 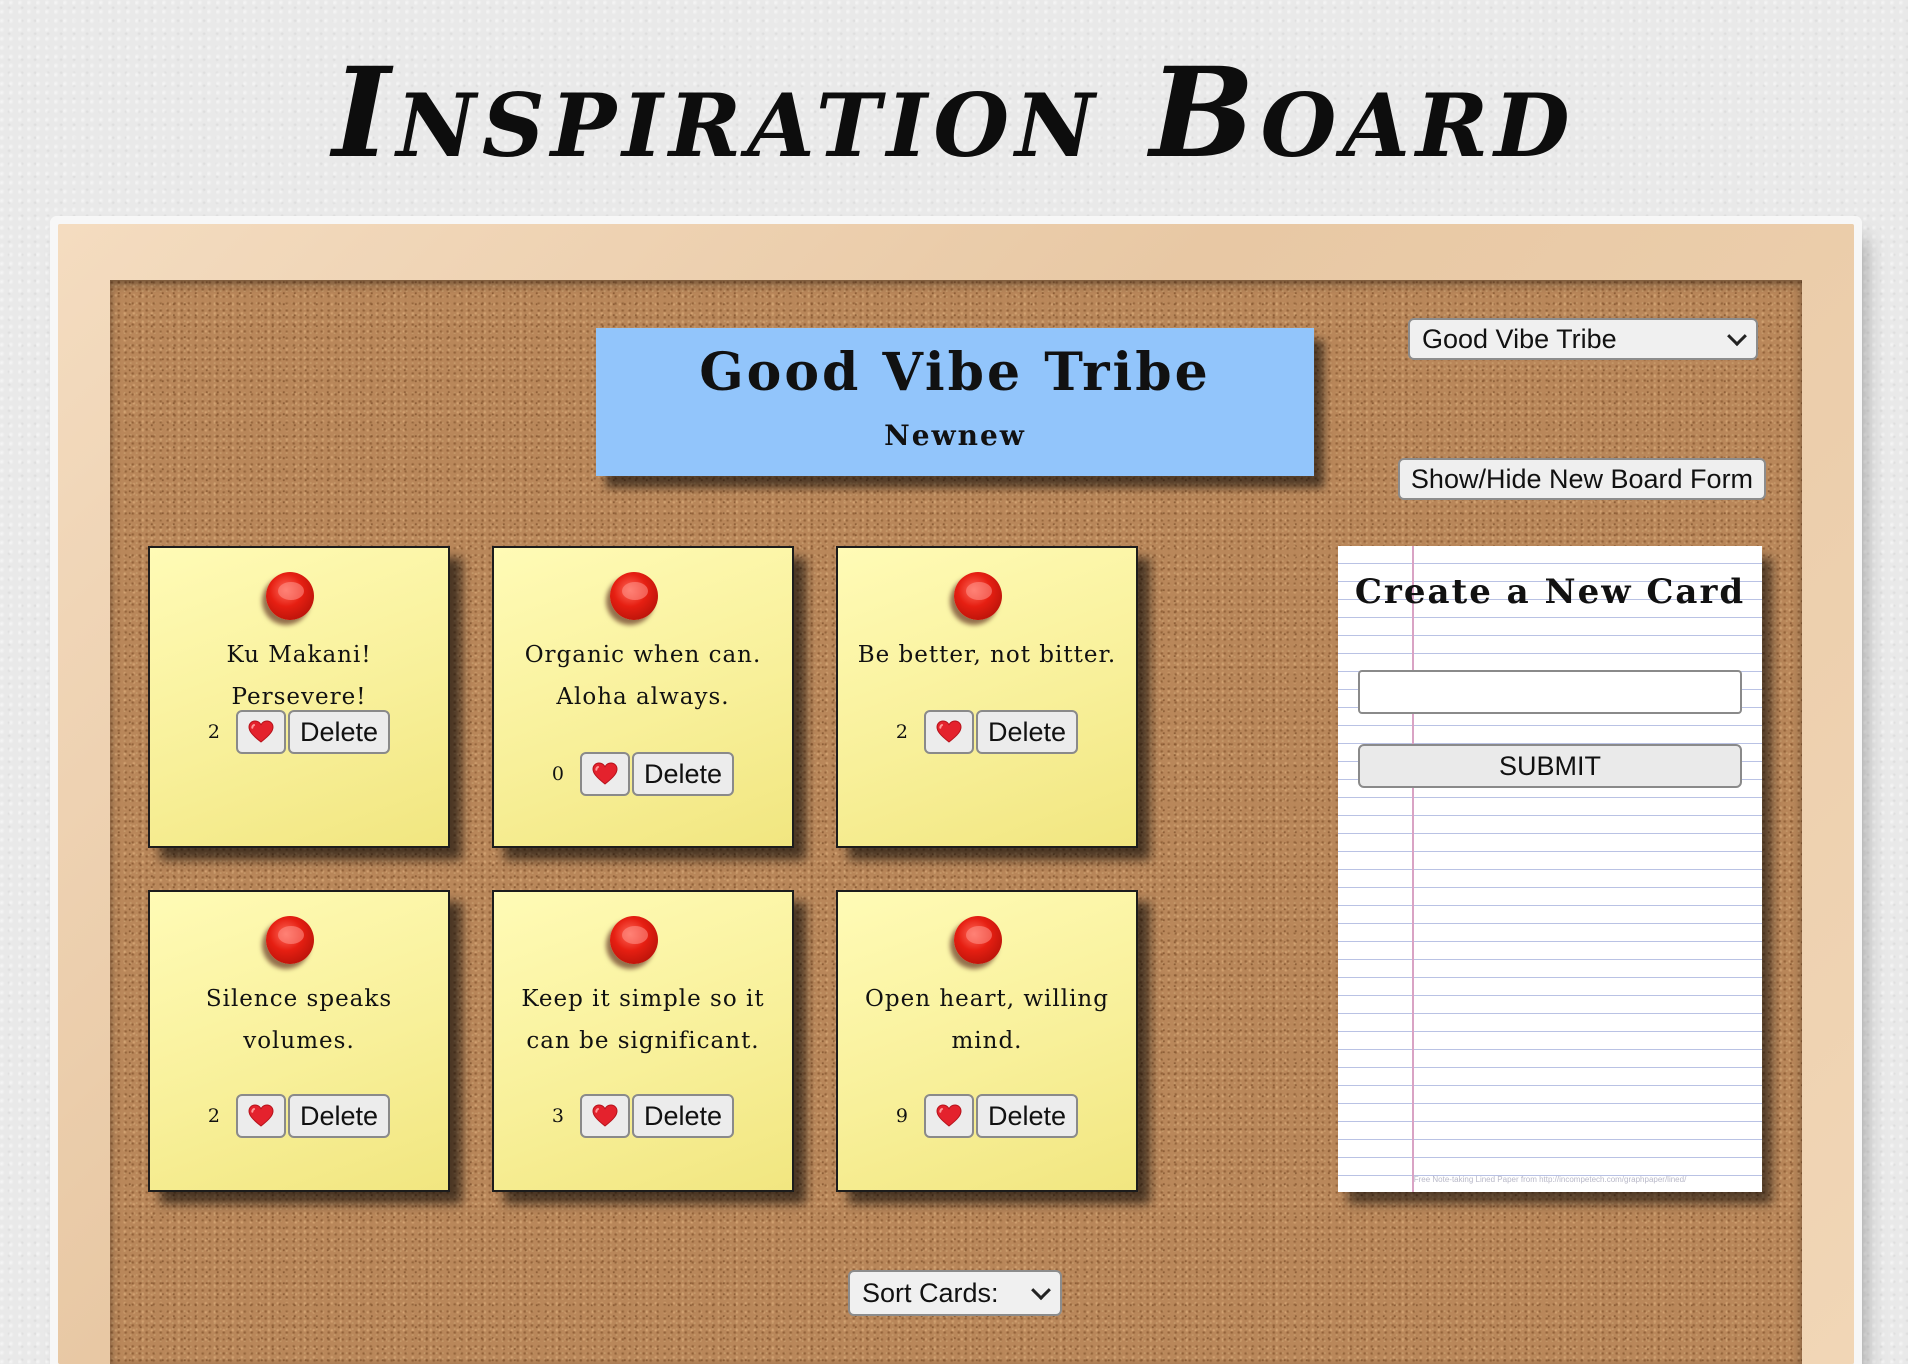 I want to click on like-count: 3, so click(x=558, y=1116).